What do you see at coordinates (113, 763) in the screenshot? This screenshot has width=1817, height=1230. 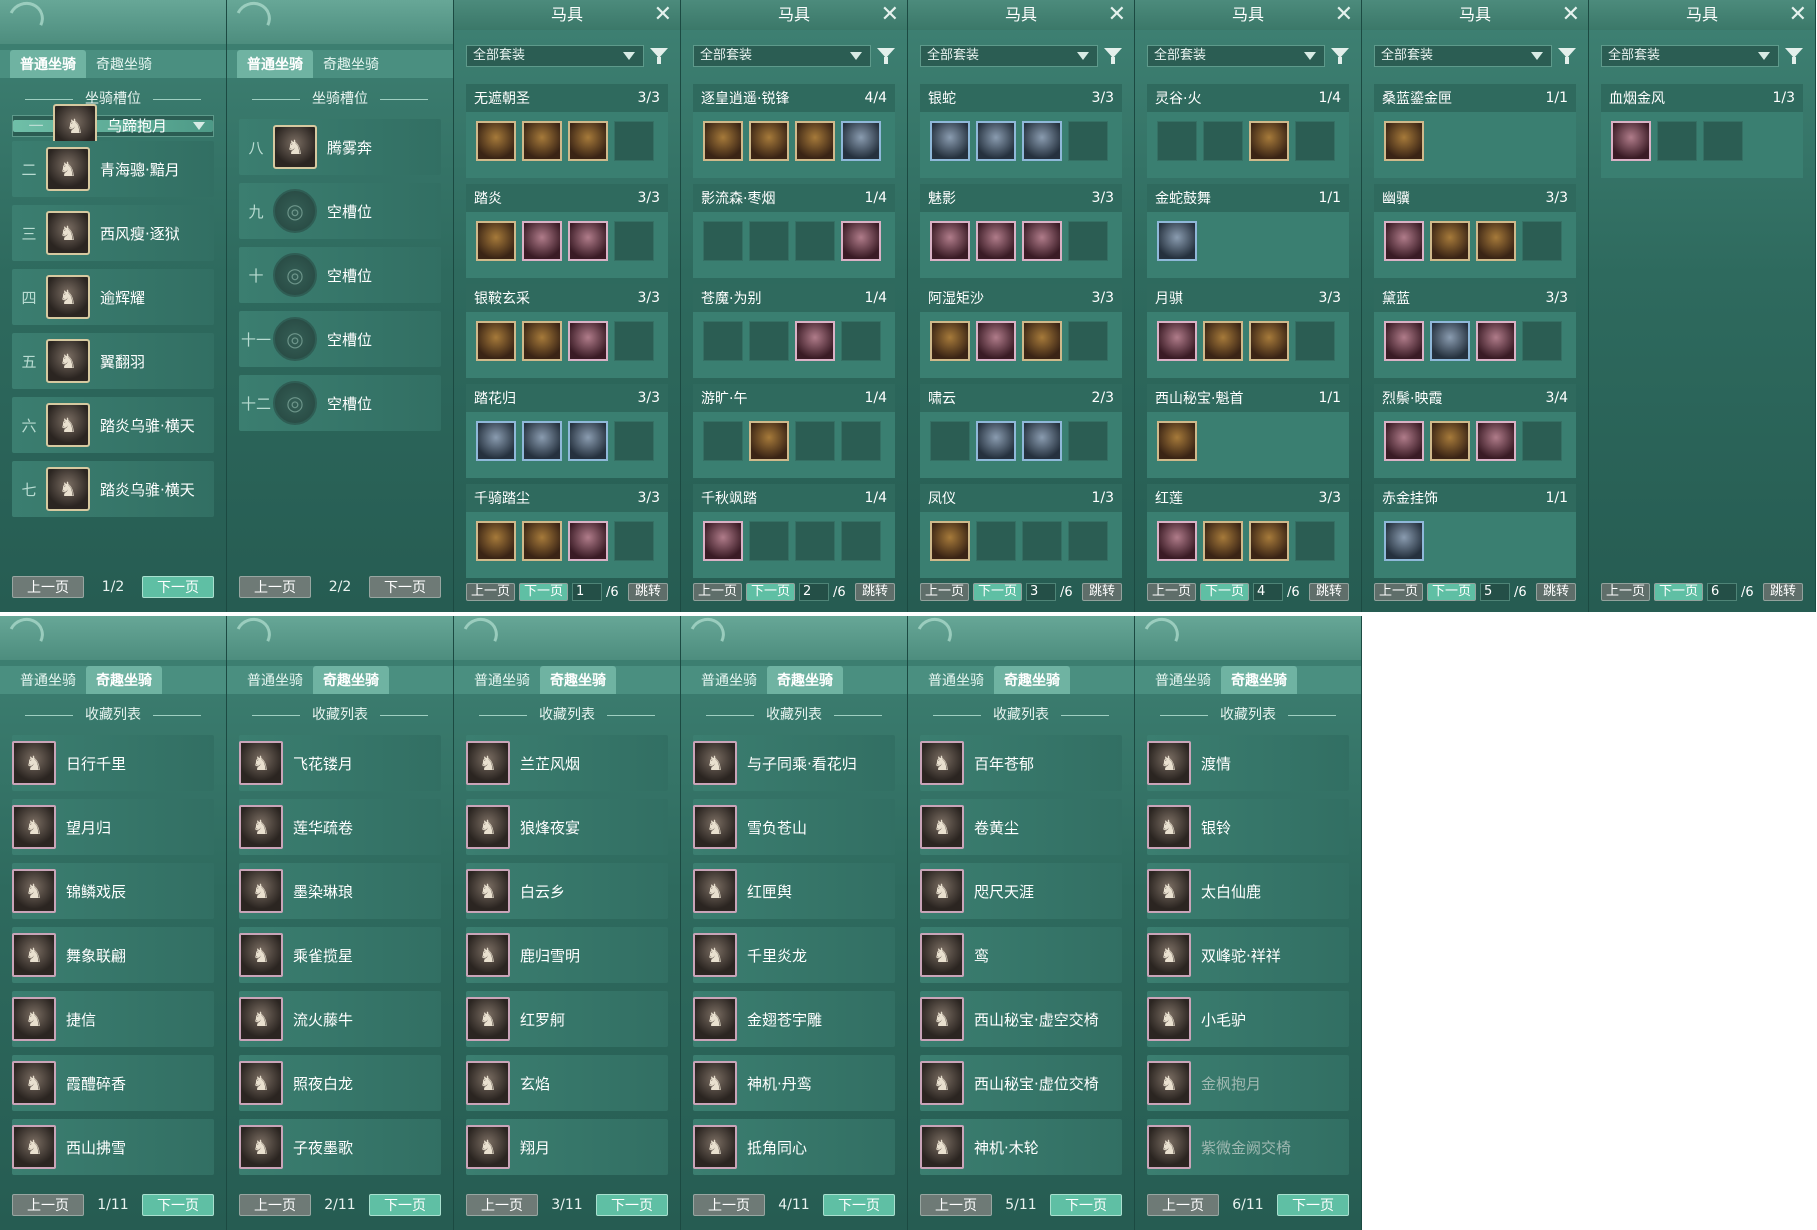 I see `collection-row: ♞ 日行千里` at bounding box center [113, 763].